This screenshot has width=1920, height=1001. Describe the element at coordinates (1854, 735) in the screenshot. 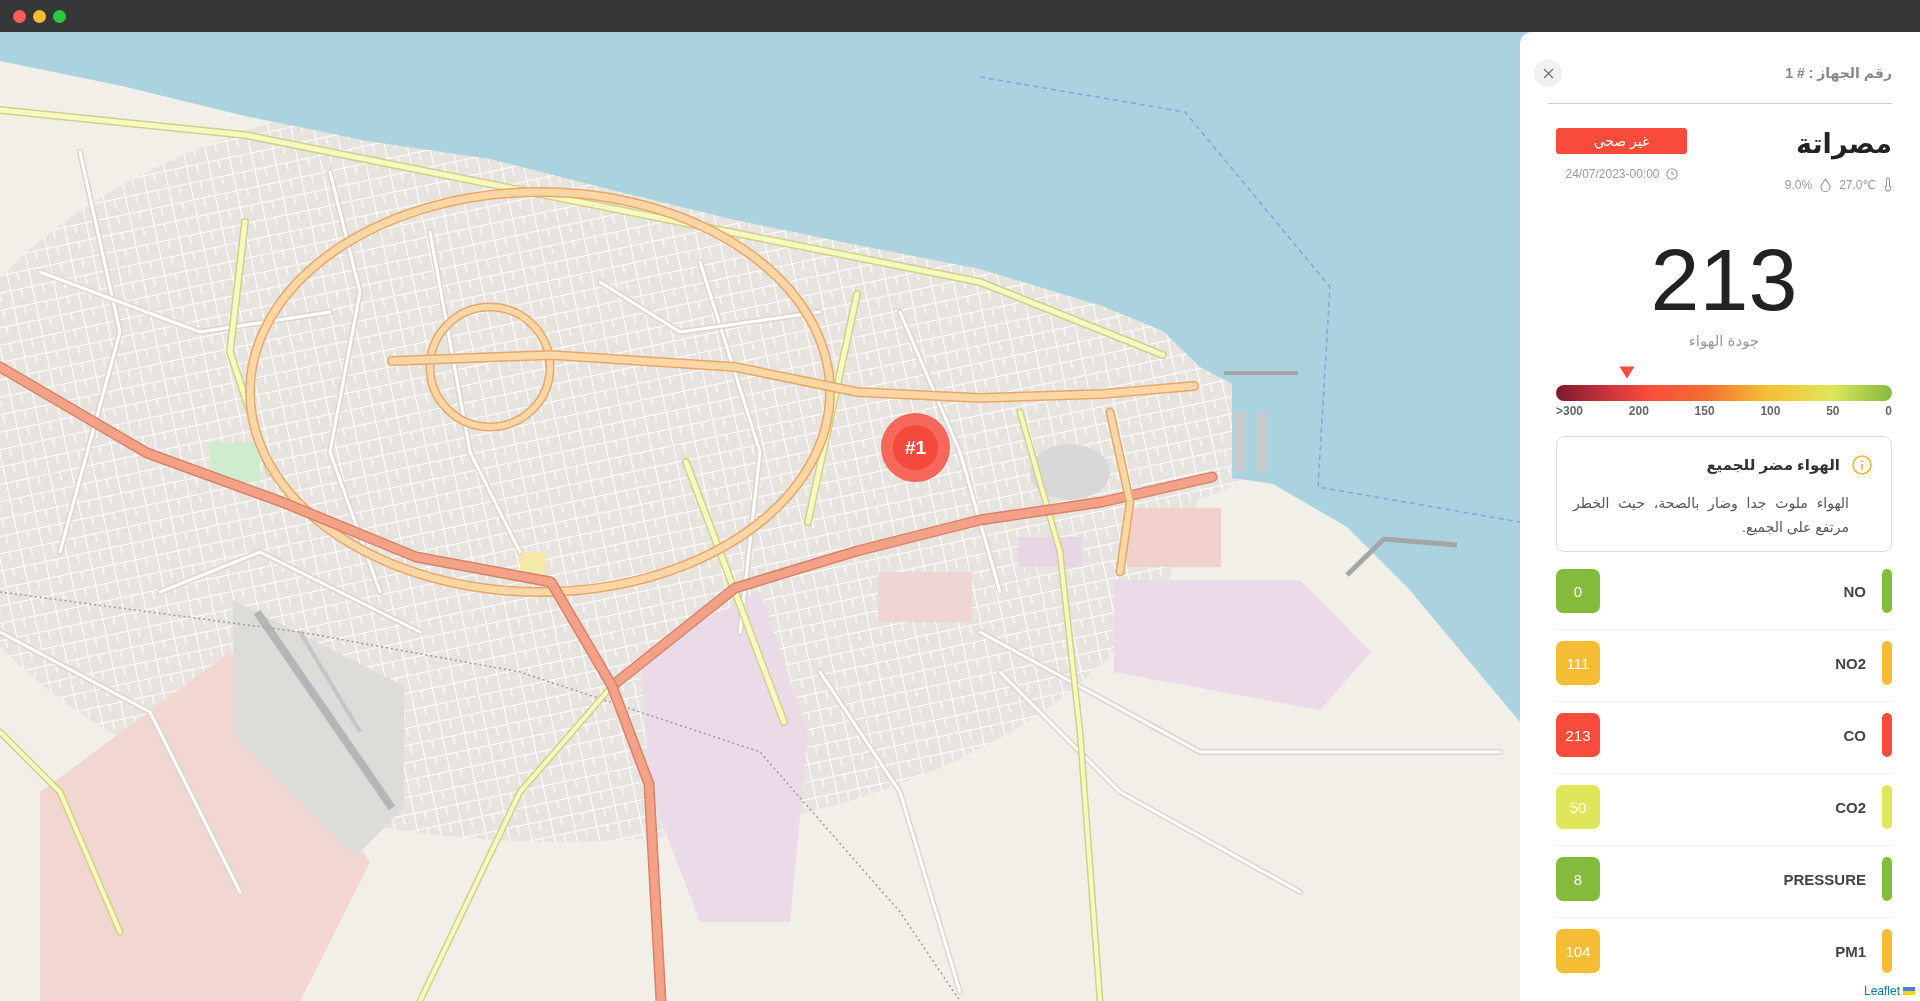

I see `pollutant-name: CO` at that location.